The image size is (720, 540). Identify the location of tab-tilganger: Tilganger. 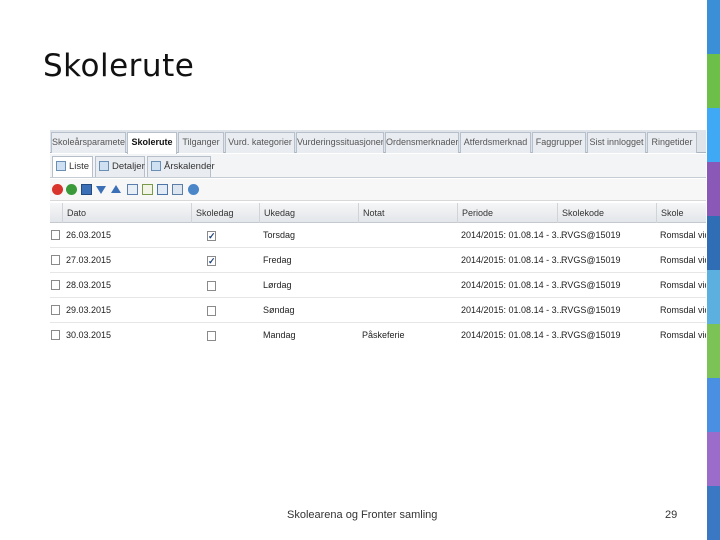
(201, 142).